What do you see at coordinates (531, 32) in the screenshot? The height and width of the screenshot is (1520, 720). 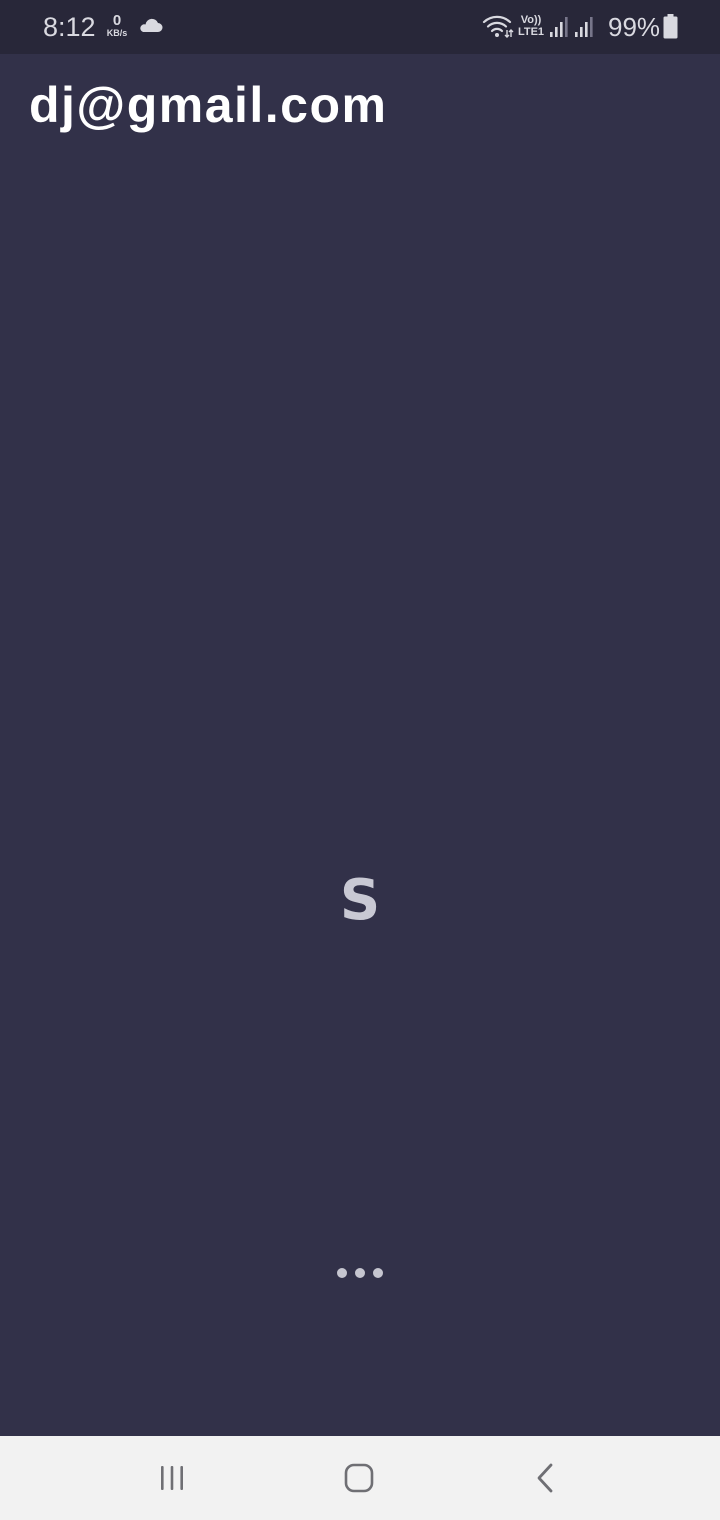 I see `lte-label: LTE1` at bounding box center [531, 32].